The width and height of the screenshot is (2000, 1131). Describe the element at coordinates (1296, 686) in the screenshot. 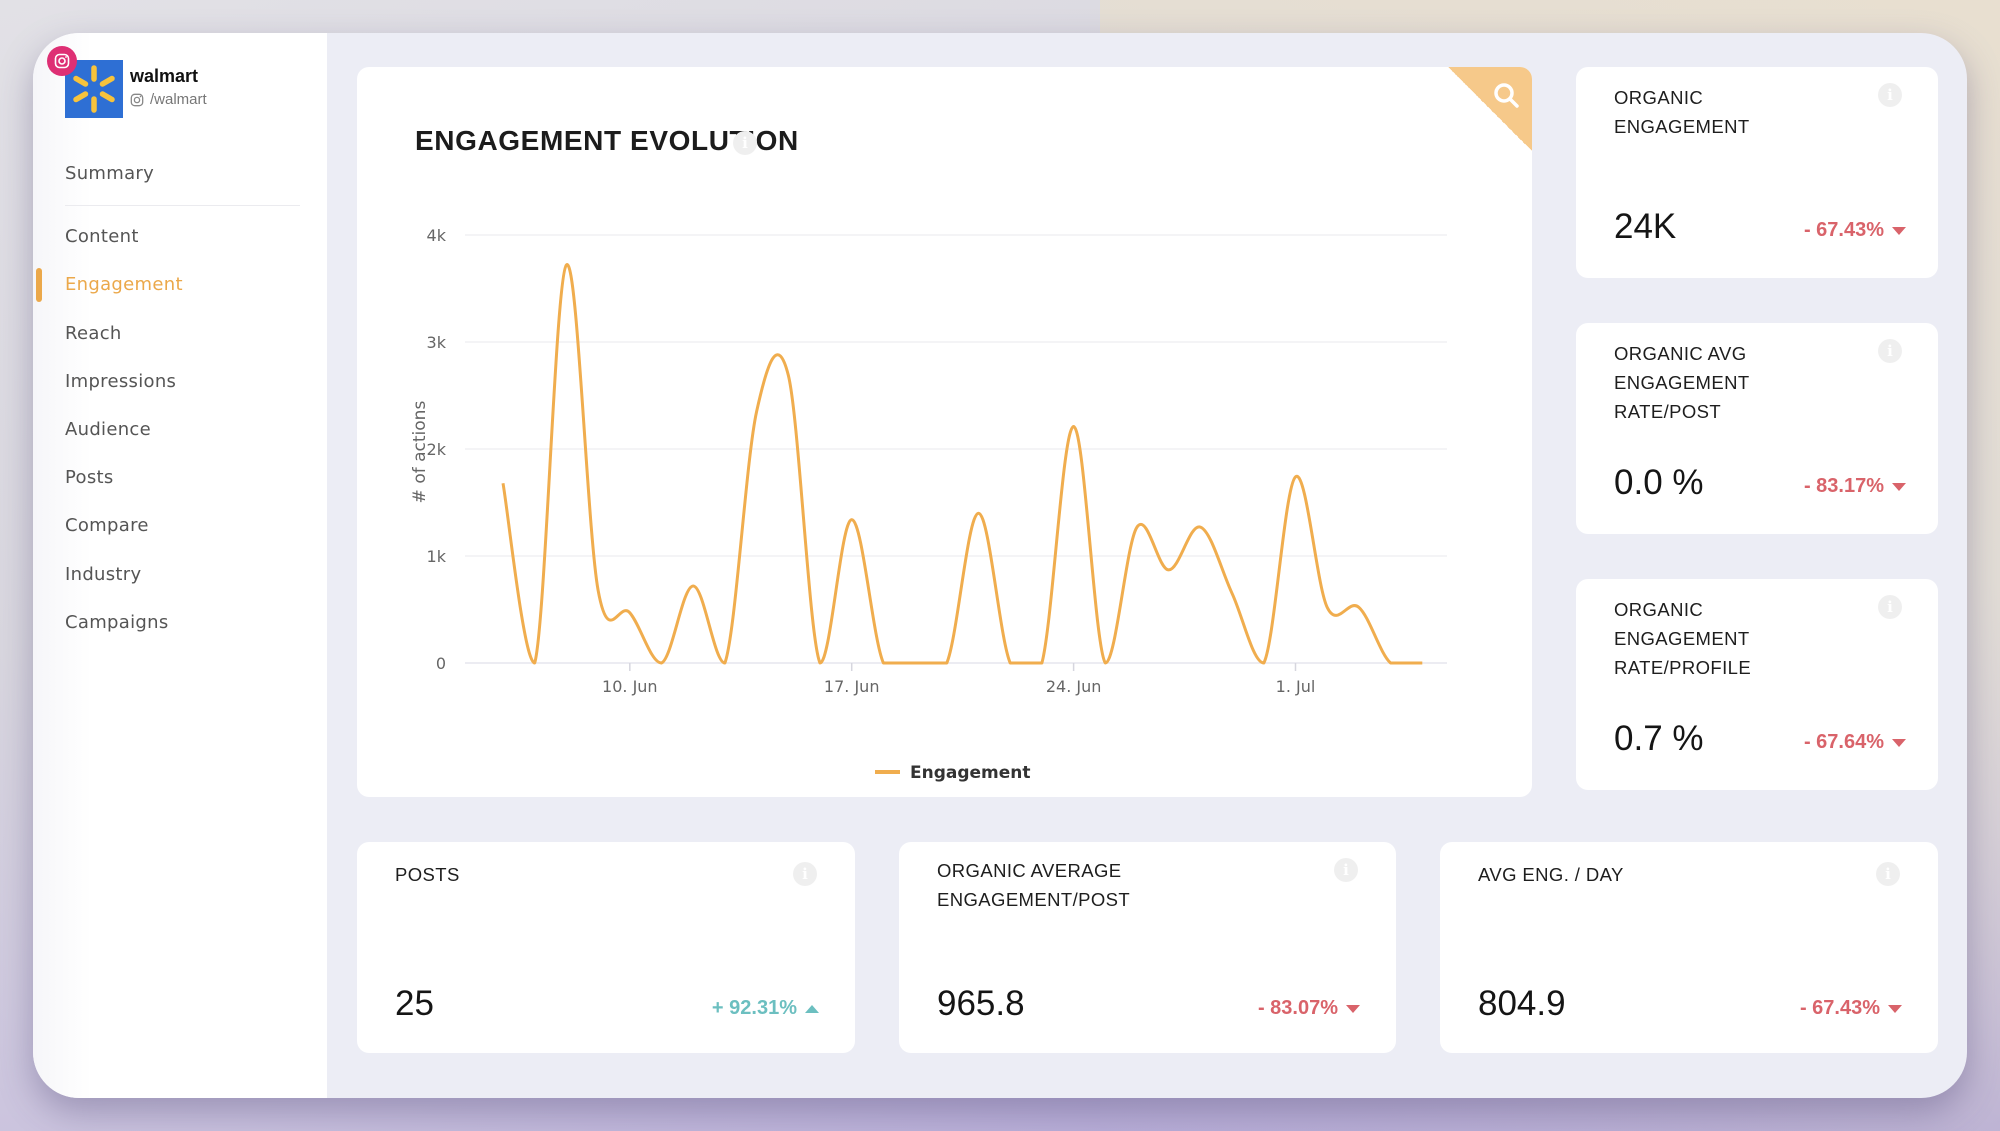

I see `x-tick-label: 1. Jul` at that location.